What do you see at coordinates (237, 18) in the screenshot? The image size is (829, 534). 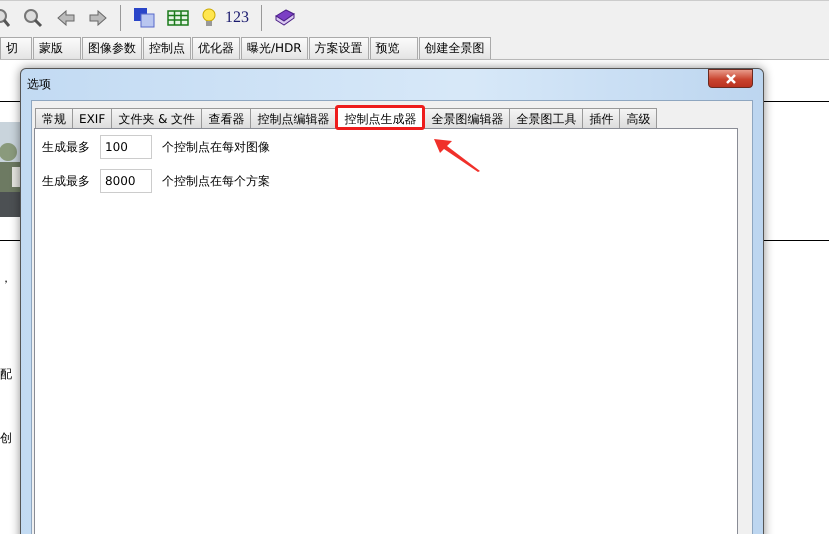 I see `counter-button: 123` at bounding box center [237, 18].